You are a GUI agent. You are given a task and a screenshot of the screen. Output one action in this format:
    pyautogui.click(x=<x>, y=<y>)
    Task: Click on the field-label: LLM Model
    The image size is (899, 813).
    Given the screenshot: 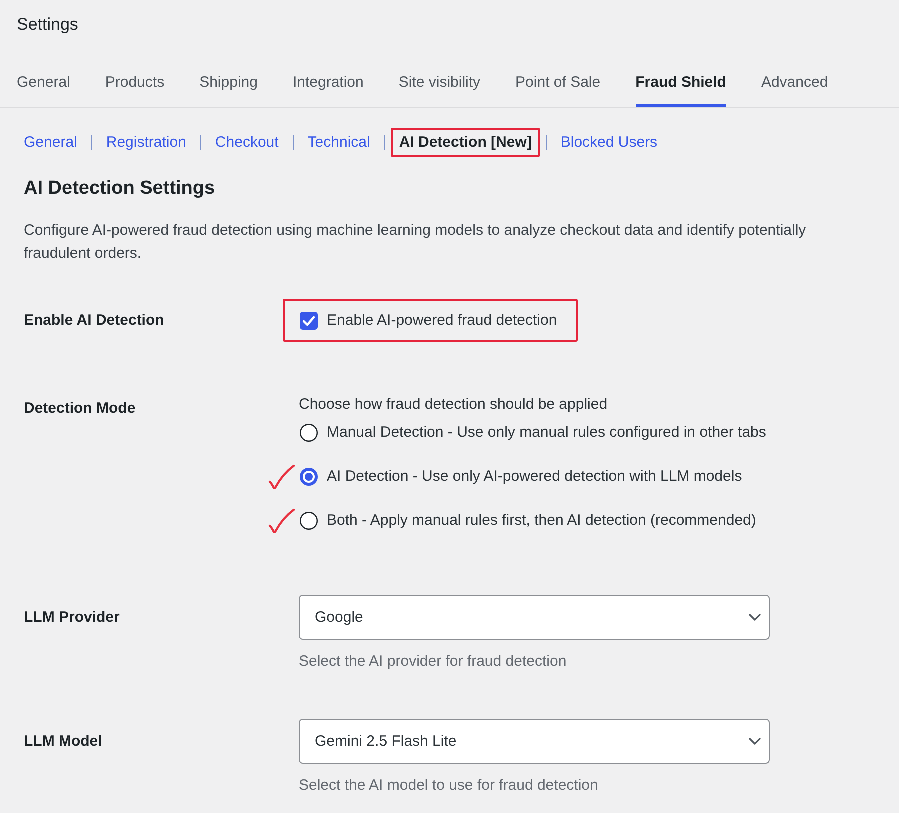 What is the action you would take?
    pyautogui.click(x=64, y=742)
    